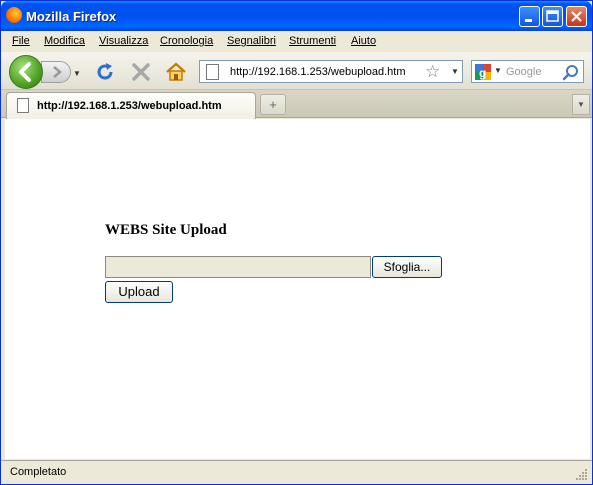  I want to click on firefox-logo-icon, so click(14, 15).